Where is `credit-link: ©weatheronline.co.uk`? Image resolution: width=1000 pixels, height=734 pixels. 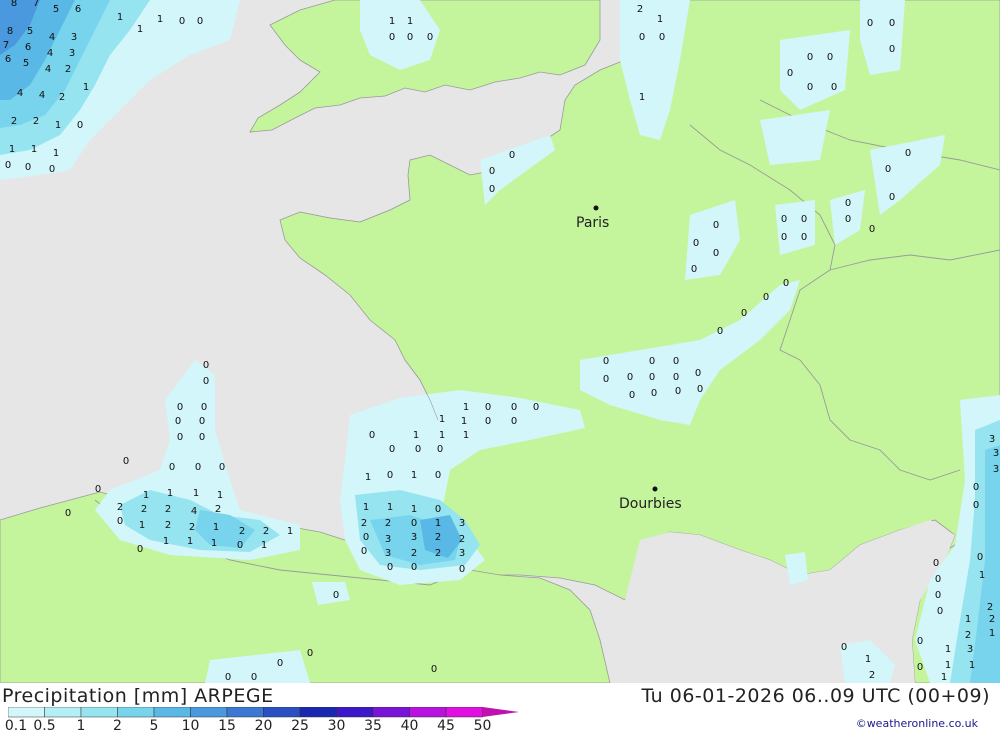
credit-link: ©weatheronline.co.uk is located at coordinates (917, 723).